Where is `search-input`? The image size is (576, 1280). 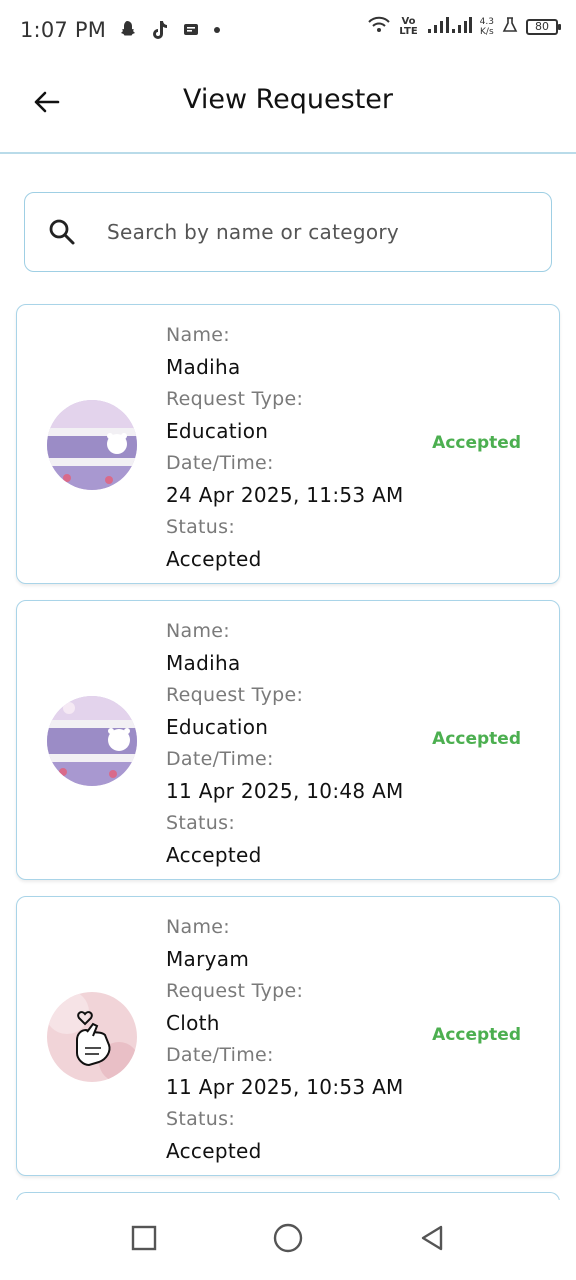
search-input is located at coordinates (307, 232).